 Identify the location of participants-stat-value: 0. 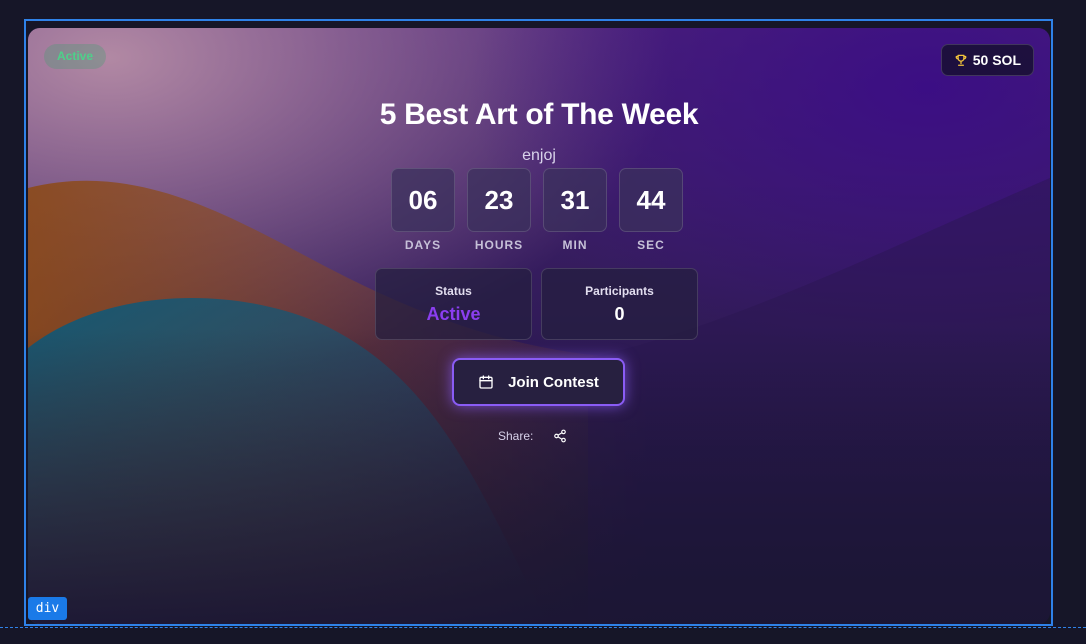
(619, 313).